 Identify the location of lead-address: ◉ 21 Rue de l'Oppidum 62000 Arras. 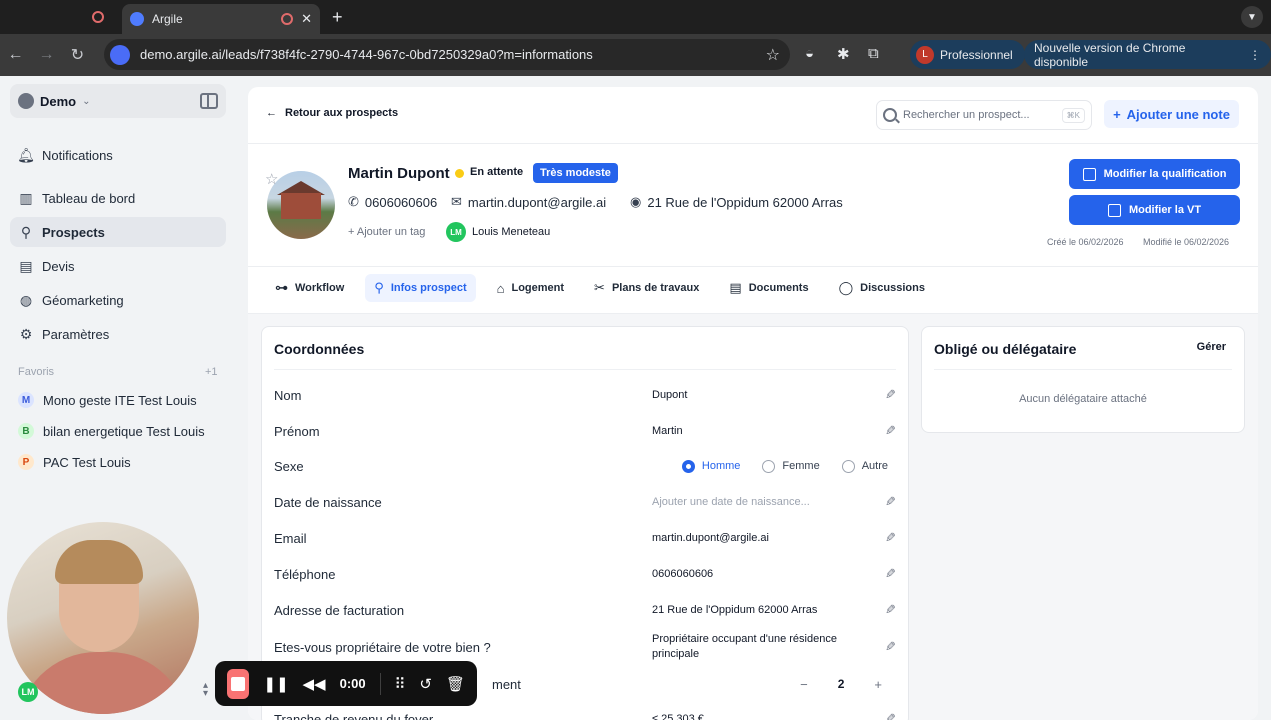
(736, 202).